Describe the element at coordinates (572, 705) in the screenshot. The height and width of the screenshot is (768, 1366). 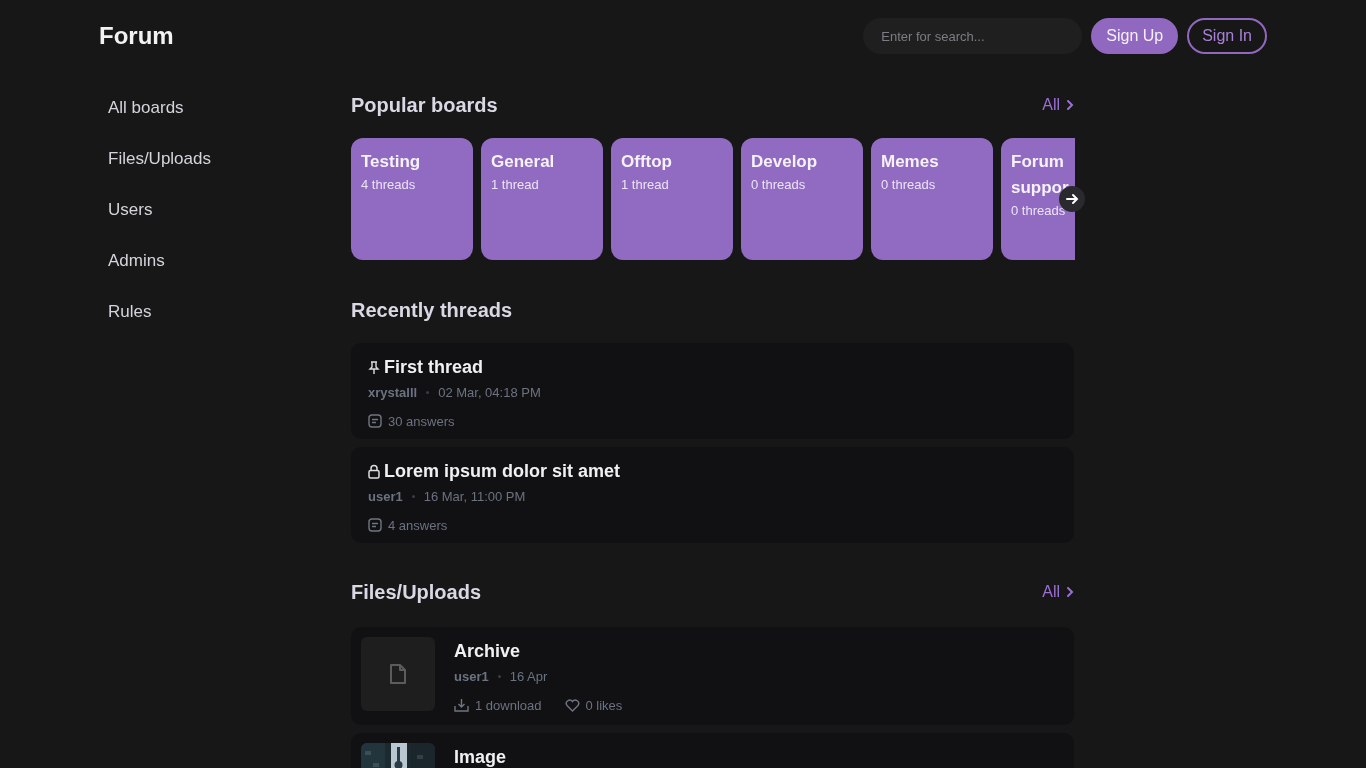
I see `heart-icon` at that location.